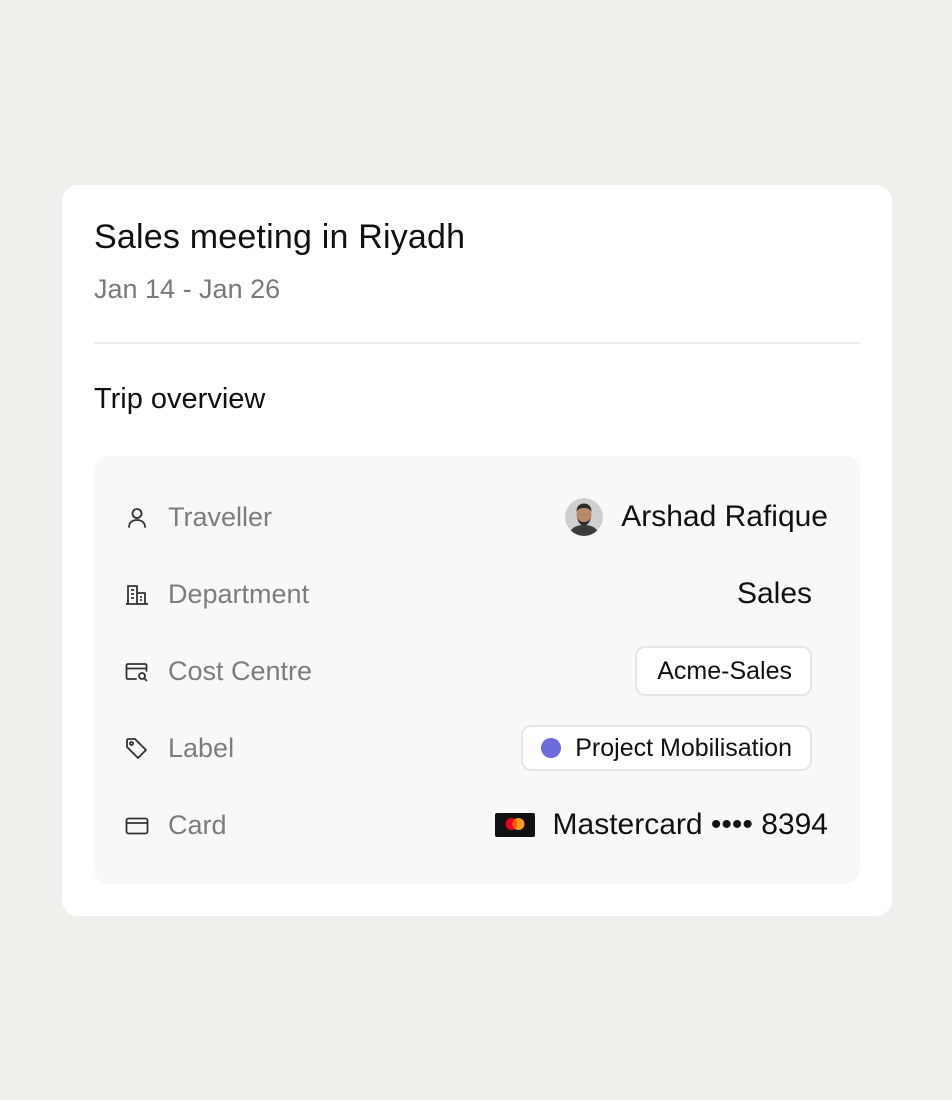 The width and height of the screenshot is (952, 1100). Describe the element at coordinates (137, 518) in the screenshot. I see `person-icon` at that location.